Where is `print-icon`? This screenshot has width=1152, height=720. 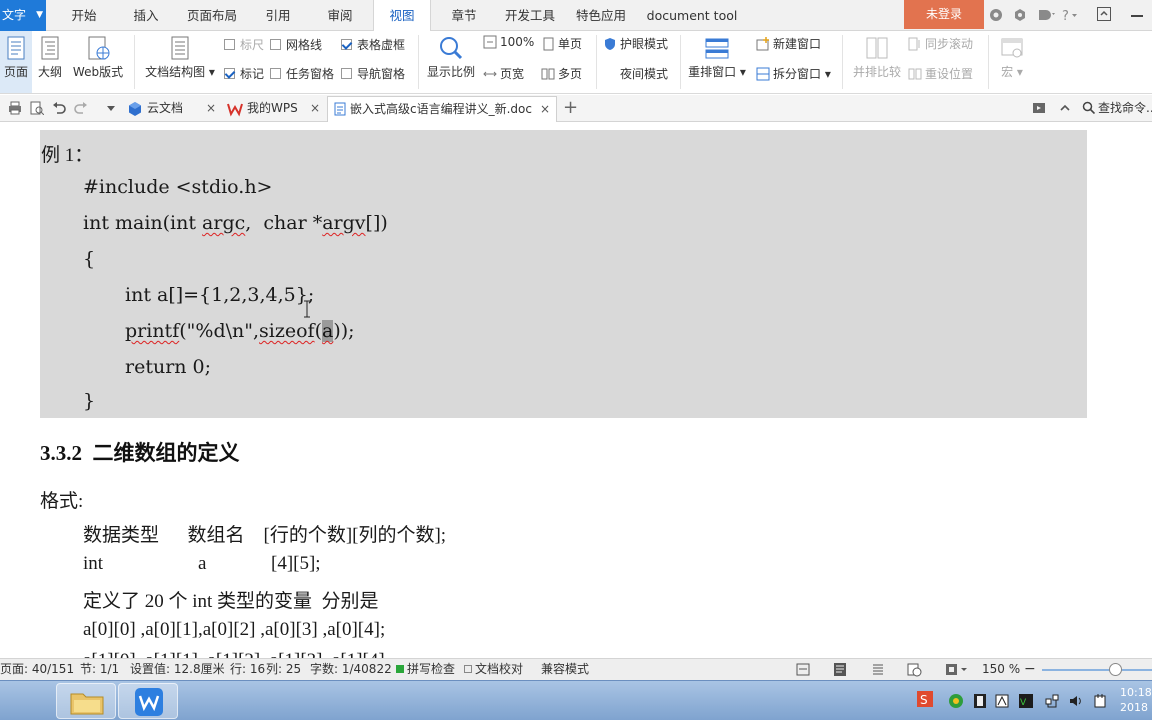 print-icon is located at coordinates (15, 108).